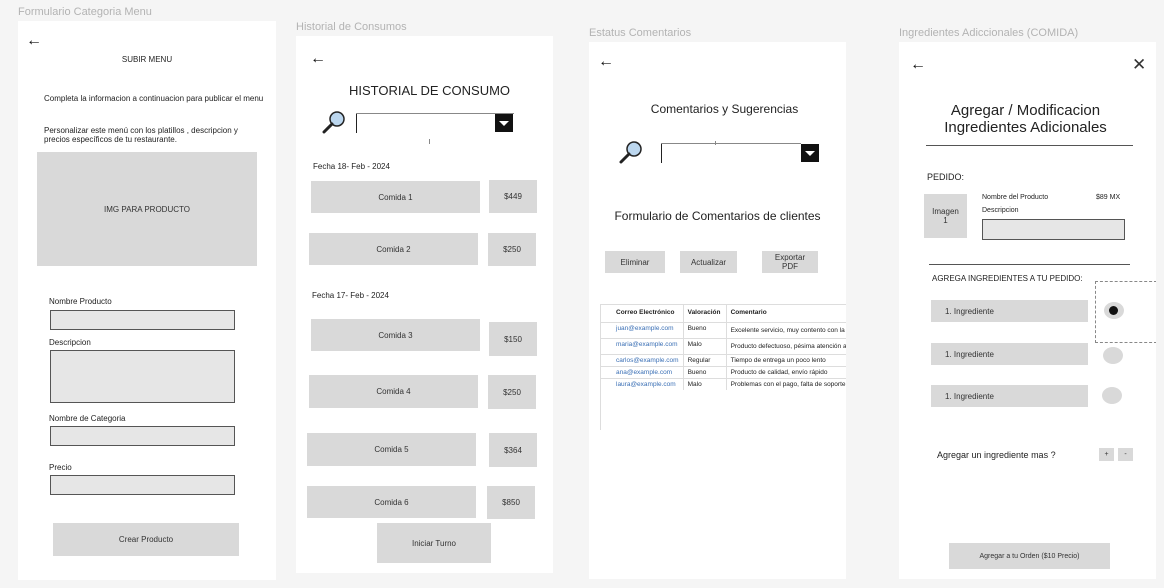  I want to click on title-line-1: Agregar / Modificacion, so click(1025, 110).